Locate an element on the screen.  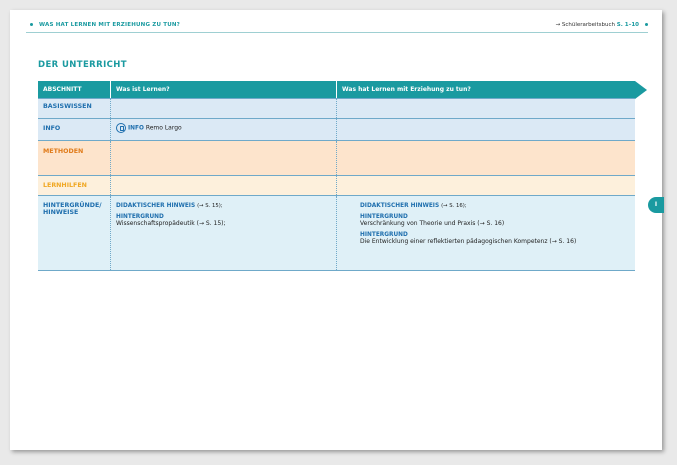
cell-info: INFO Remo Largo is located at coordinates (224, 129).